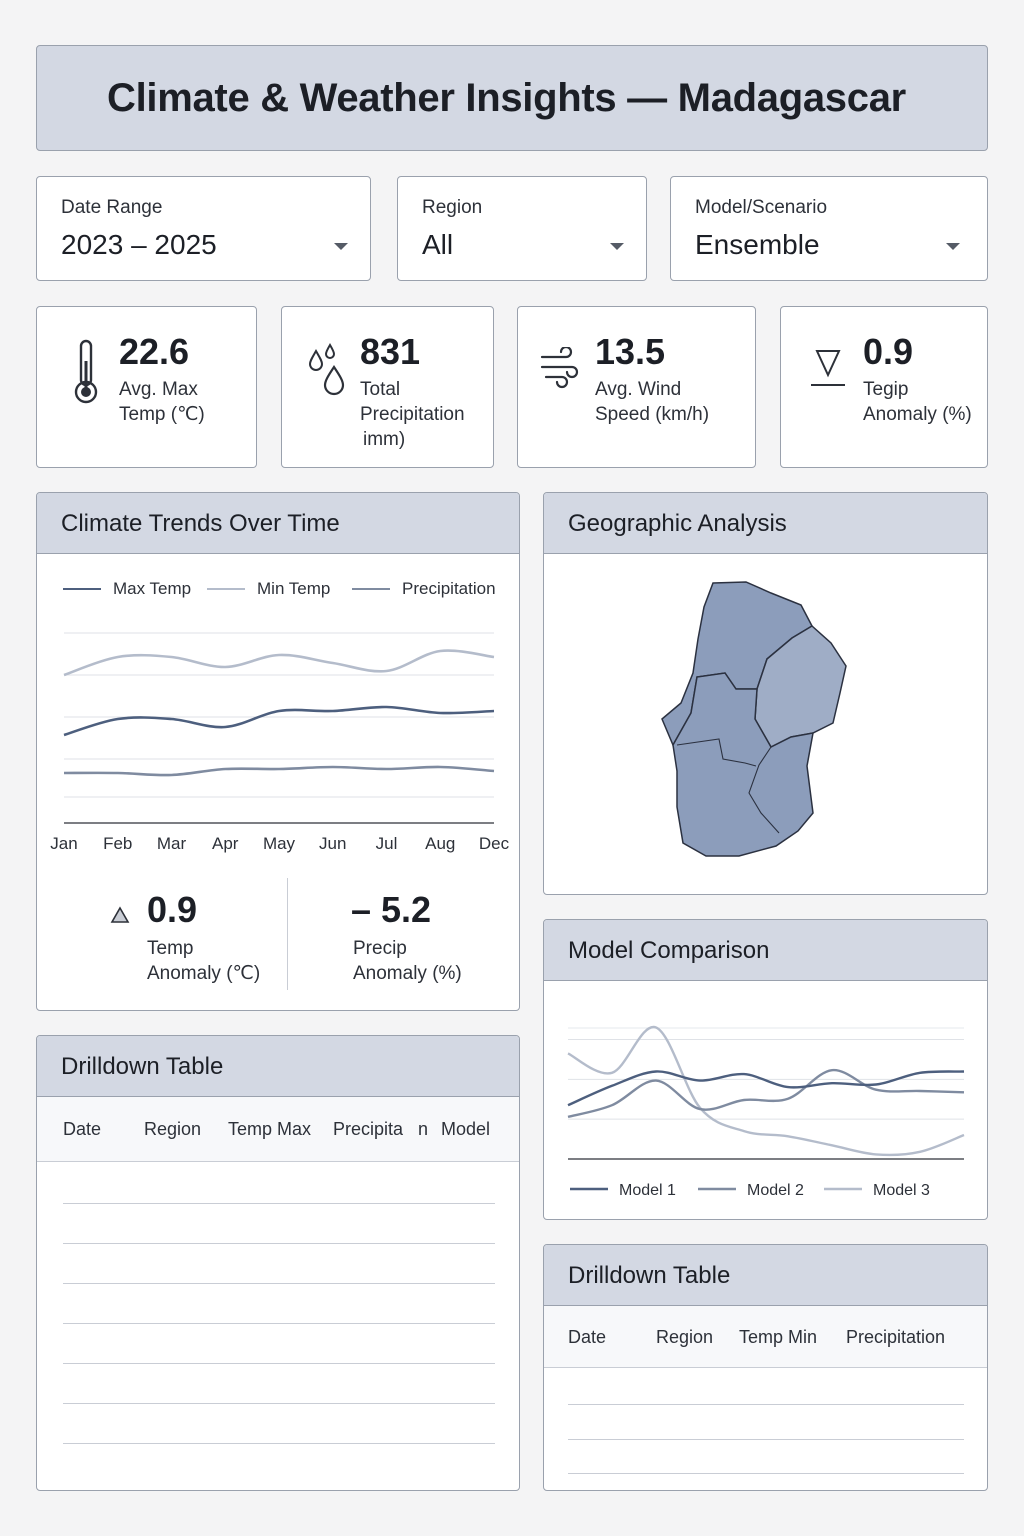 The width and height of the screenshot is (1024, 1536). Describe the element at coordinates (112, 207) in the screenshot. I see `date-range-label: Date Range` at that location.